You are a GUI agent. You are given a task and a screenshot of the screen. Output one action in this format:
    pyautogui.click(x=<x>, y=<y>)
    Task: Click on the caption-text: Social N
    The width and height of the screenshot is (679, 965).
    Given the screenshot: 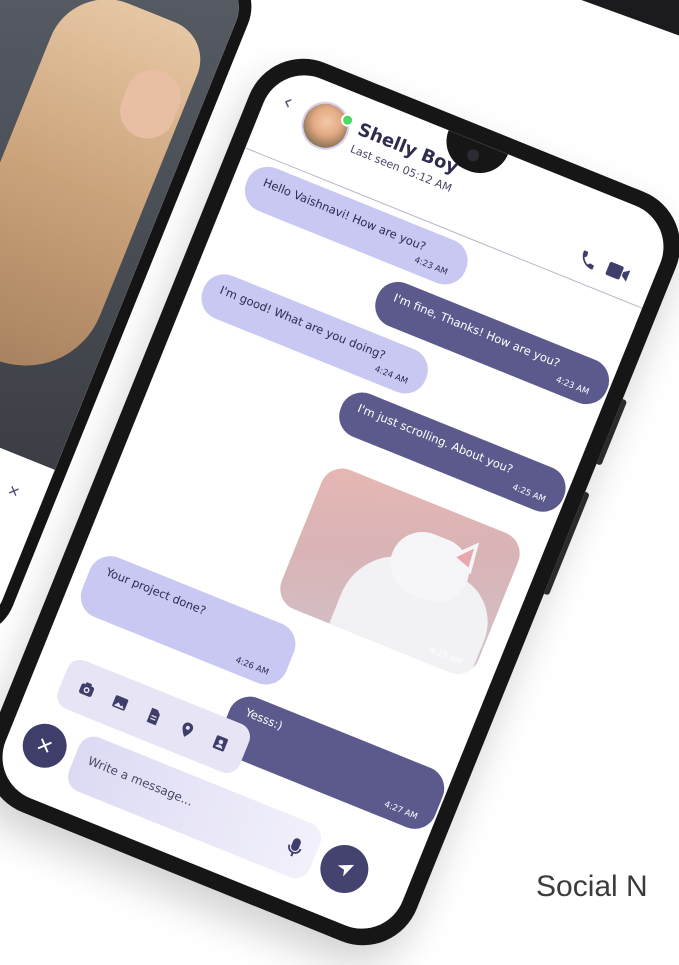 What is the action you would take?
    pyautogui.click(x=592, y=886)
    